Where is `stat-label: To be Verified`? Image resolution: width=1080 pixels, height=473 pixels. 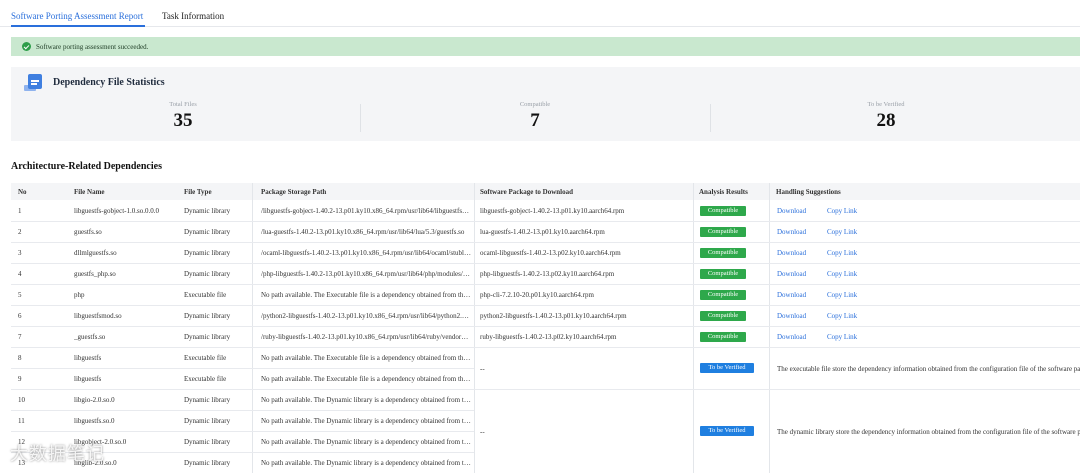
stat-label: To be Verified is located at coordinates (886, 104).